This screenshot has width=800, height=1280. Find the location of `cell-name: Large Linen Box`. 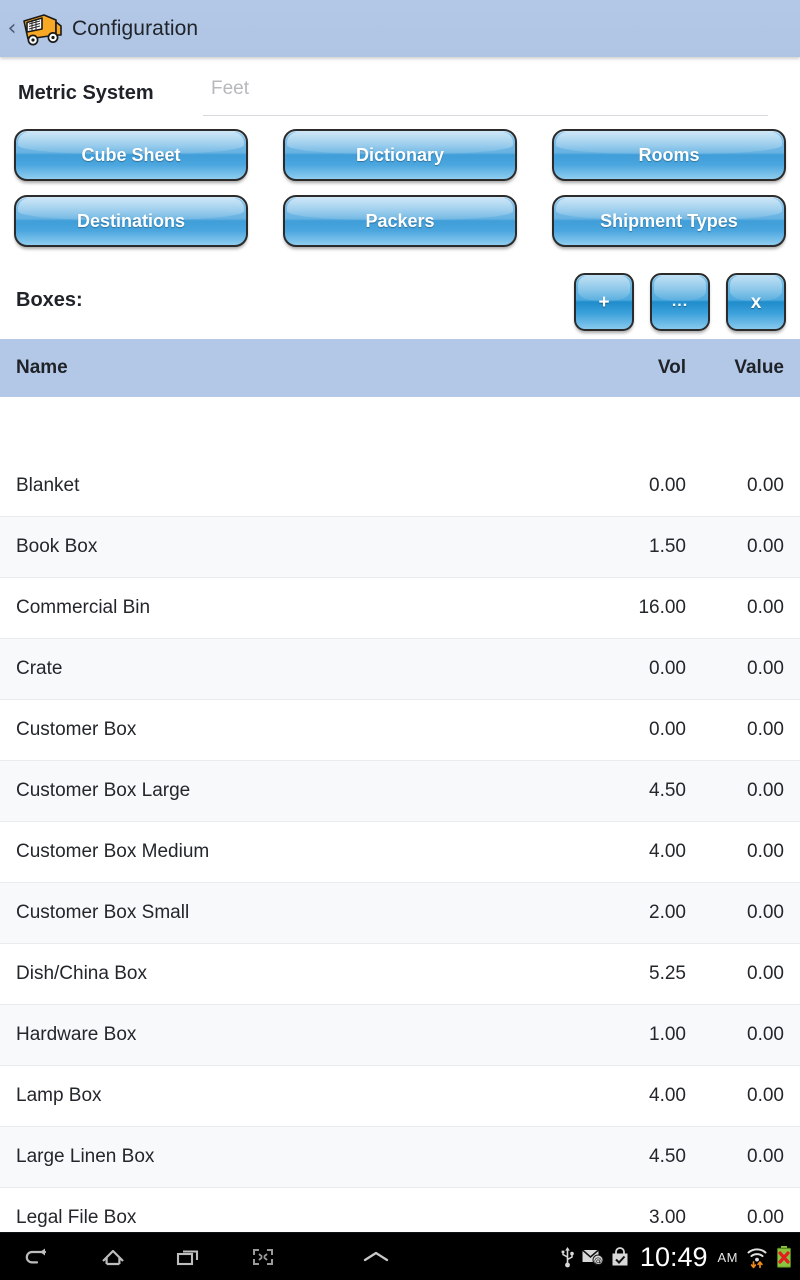

cell-name: Large Linen Box is located at coordinates (85, 1156).